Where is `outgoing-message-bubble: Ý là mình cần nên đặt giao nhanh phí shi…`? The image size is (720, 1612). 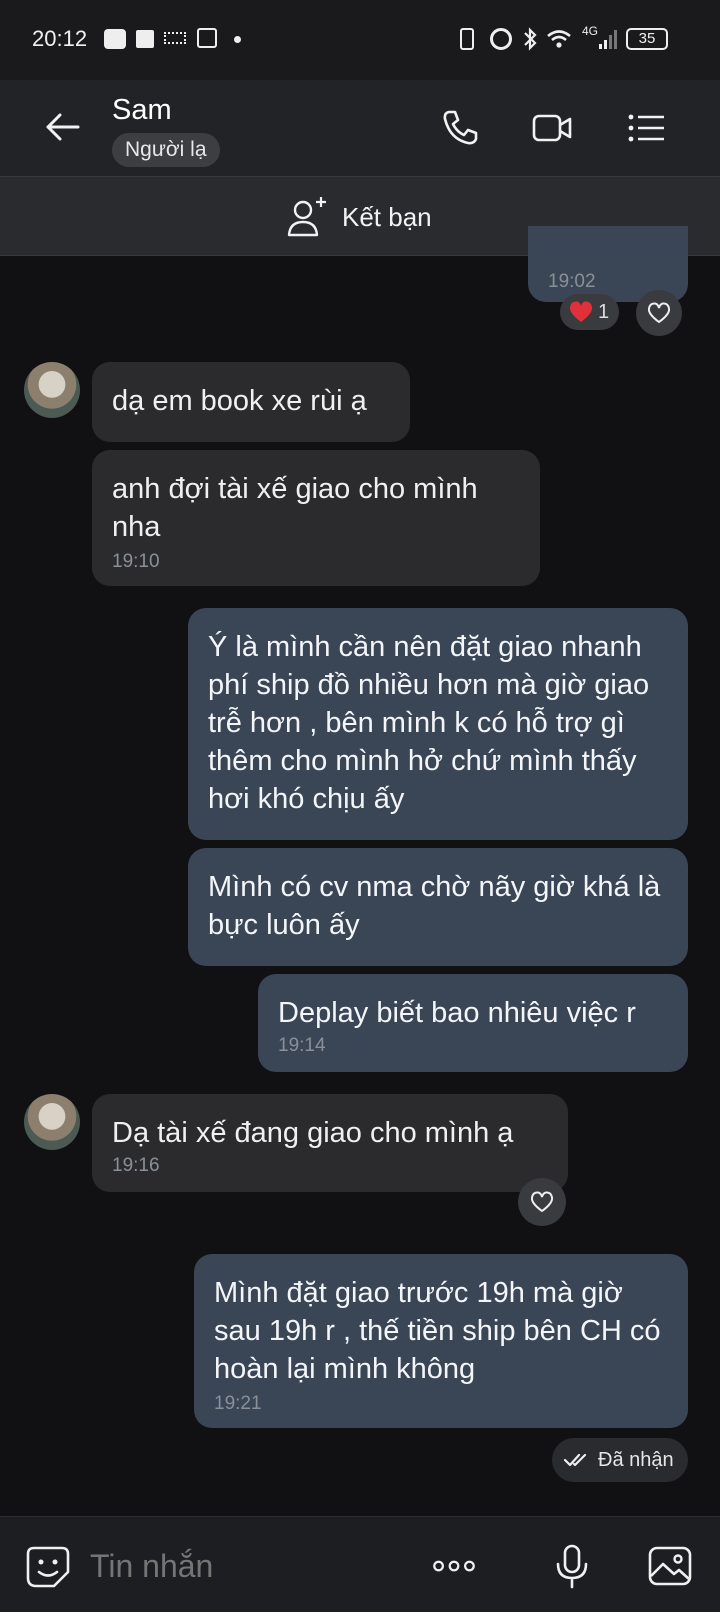 outgoing-message-bubble: Ý là mình cần nên đặt giao nhanh phí shi… is located at coordinates (438, 724).